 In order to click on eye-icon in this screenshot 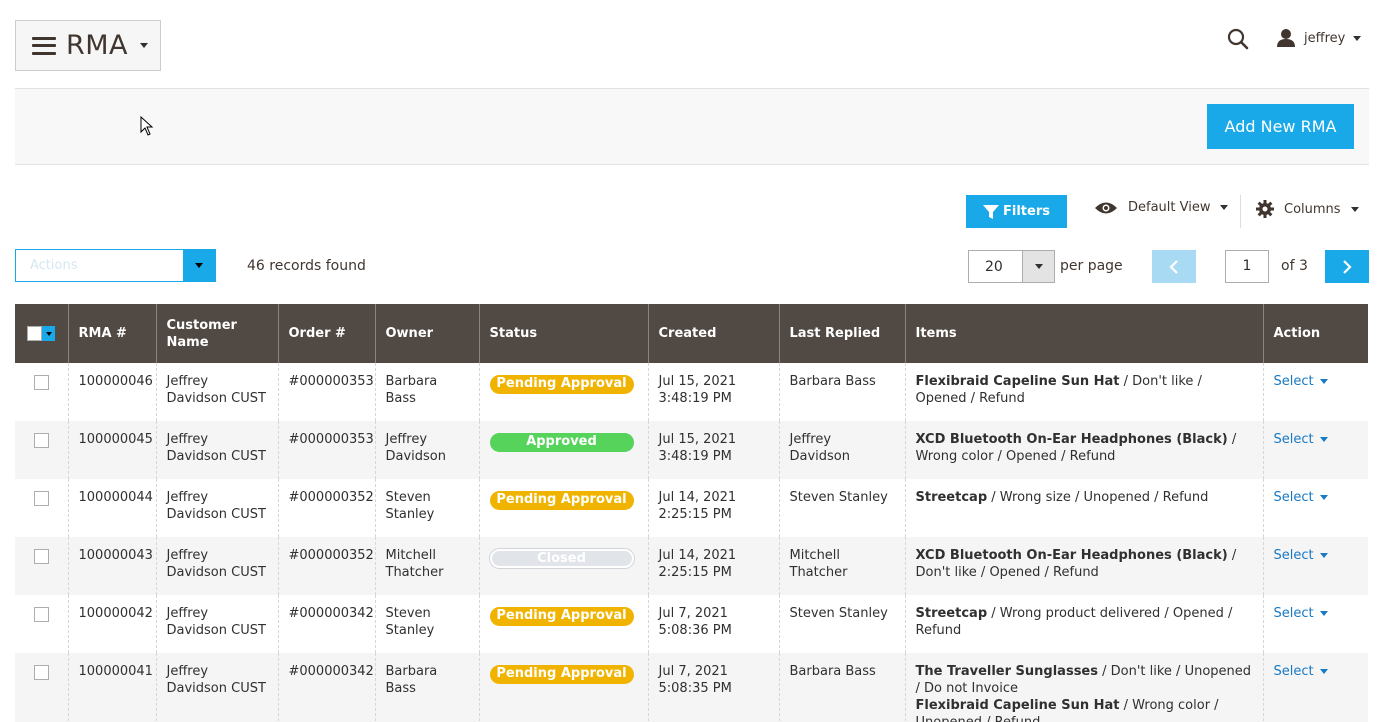, I will do `click(1106, 207)`.